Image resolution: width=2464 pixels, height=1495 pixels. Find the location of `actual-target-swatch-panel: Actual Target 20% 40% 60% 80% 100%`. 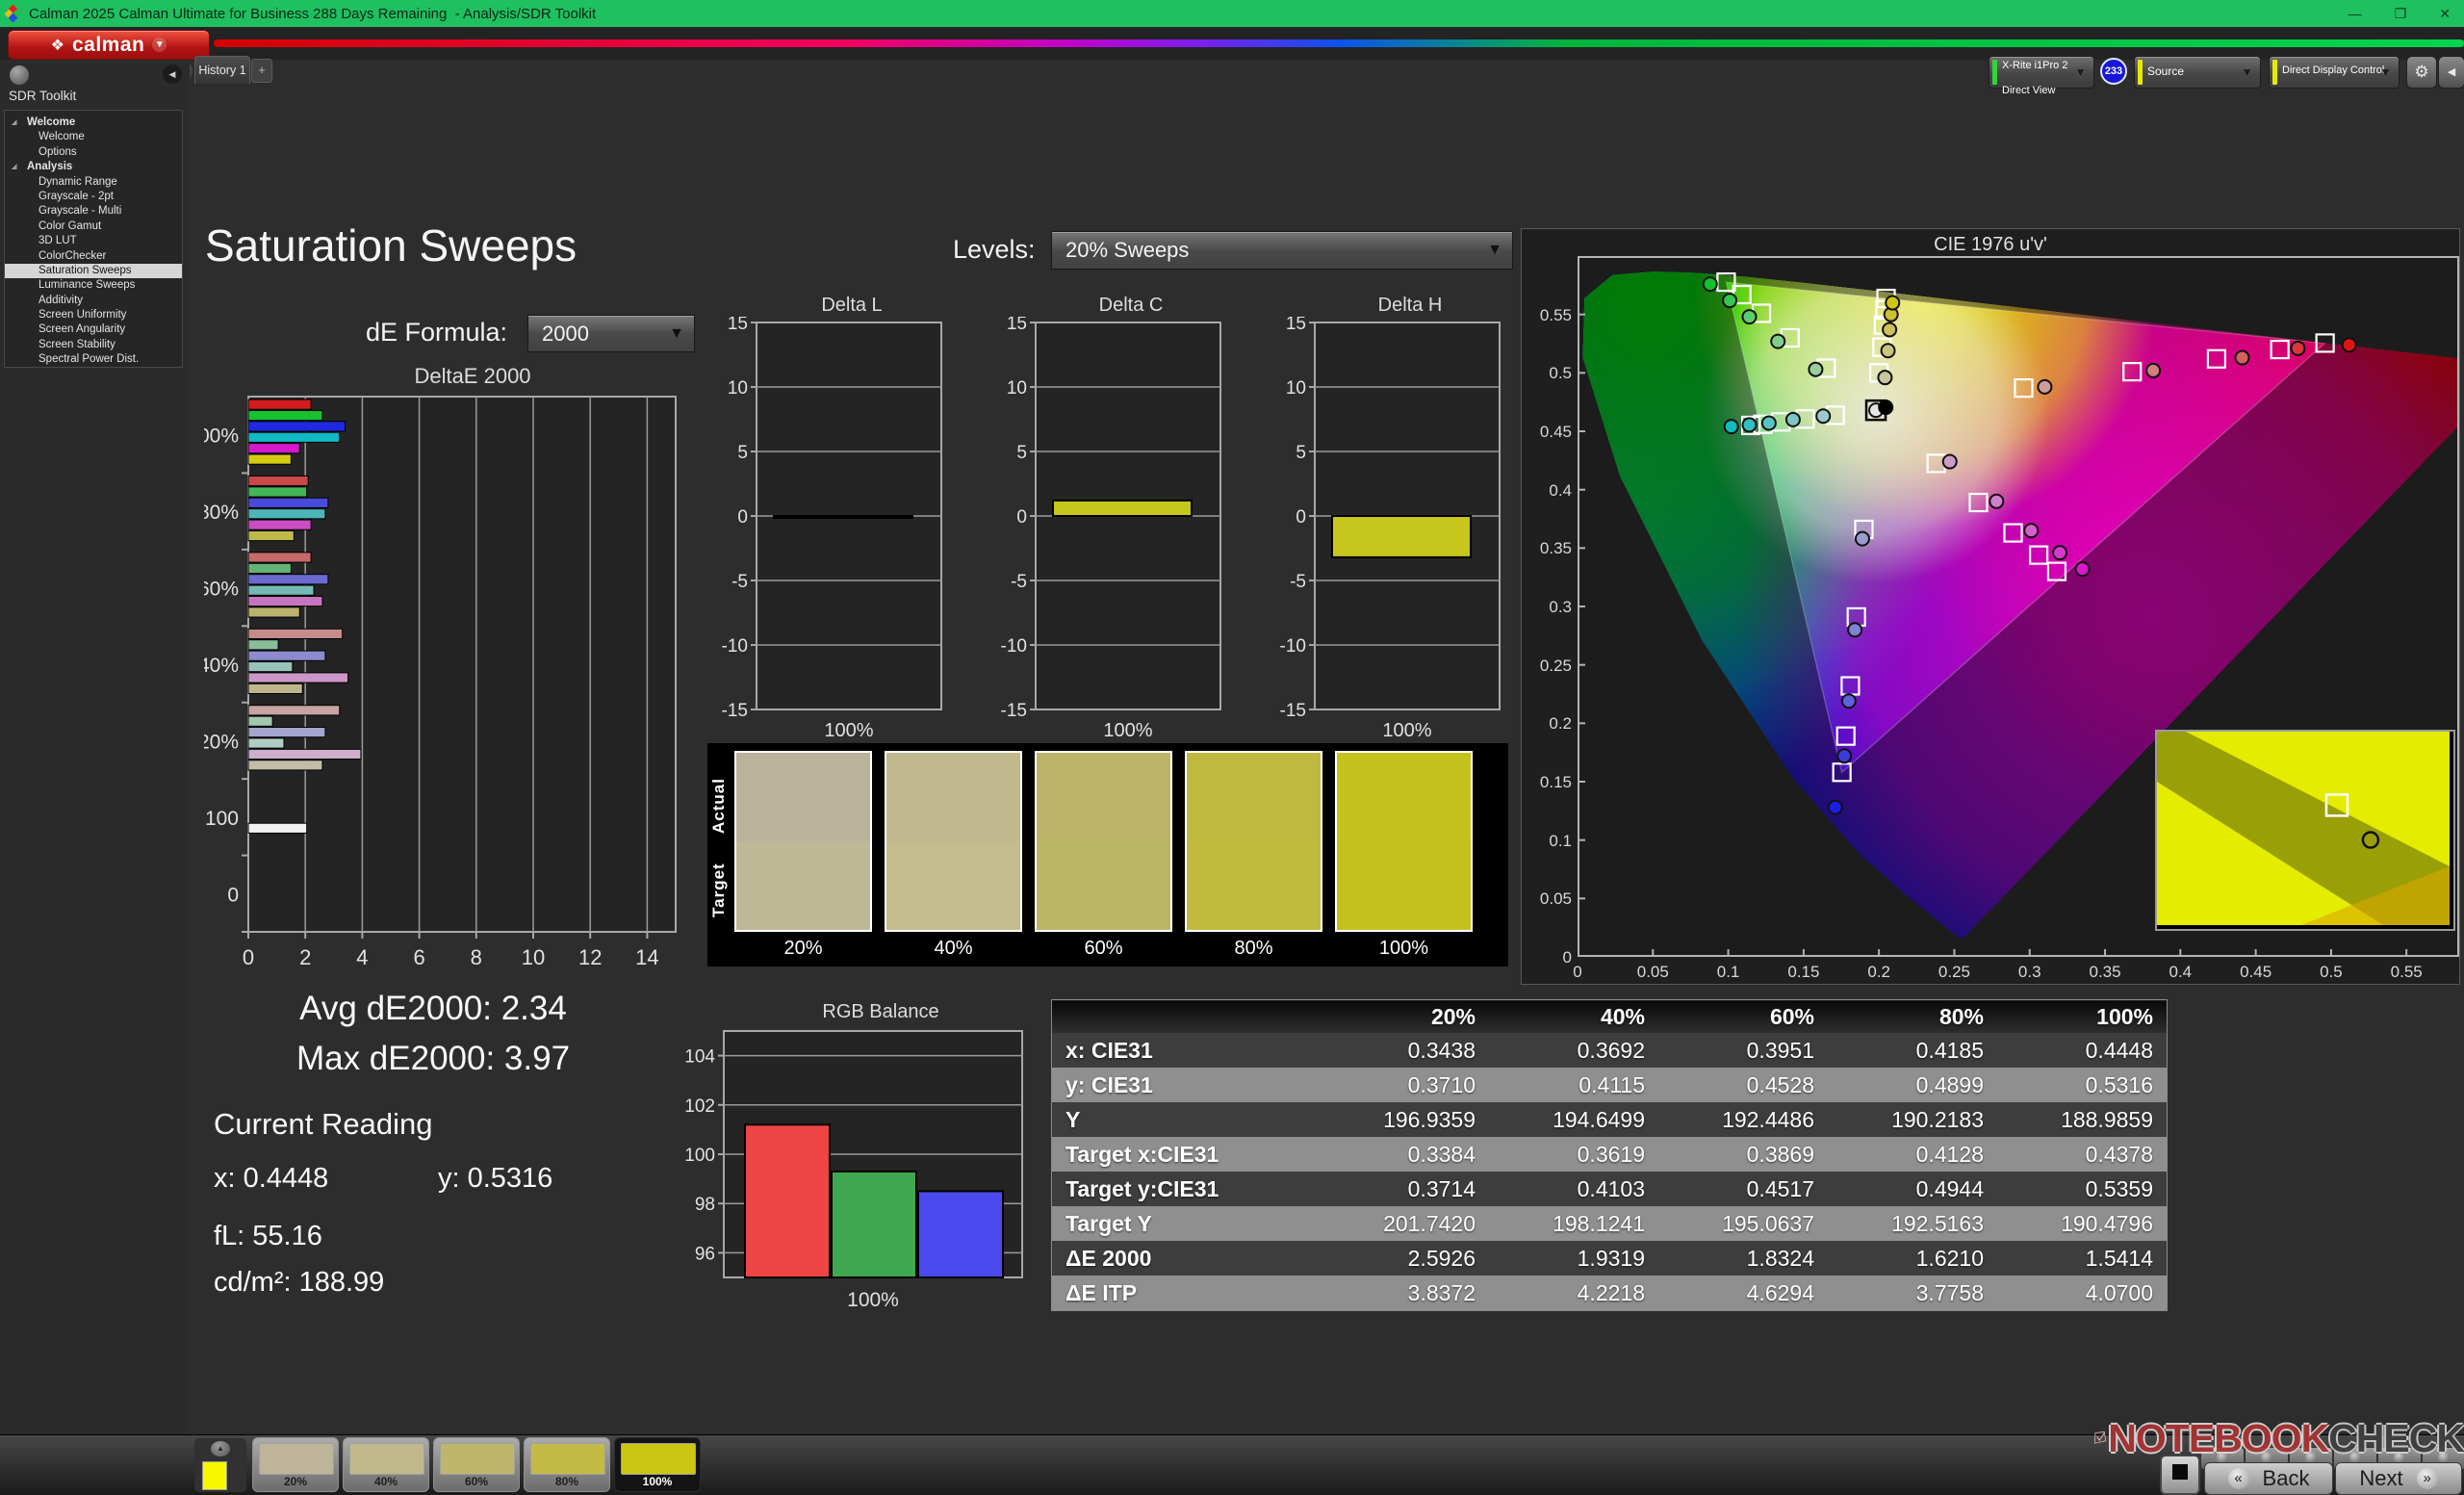

actual-target-swatch-panel: Actual Target 20% 40% 60% 80% 100% is located at coordinates (1107, 855).